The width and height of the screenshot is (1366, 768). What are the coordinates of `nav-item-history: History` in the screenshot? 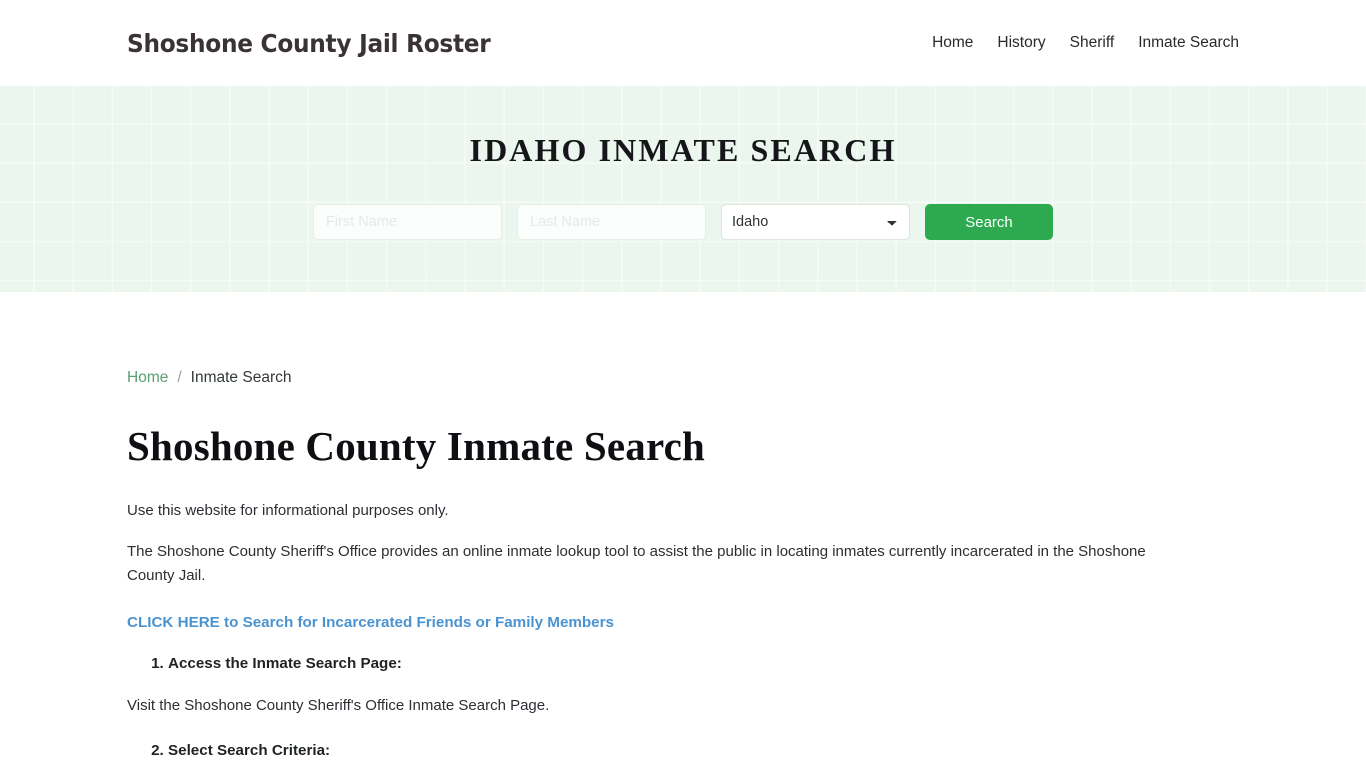 It's located at (1021, 43).